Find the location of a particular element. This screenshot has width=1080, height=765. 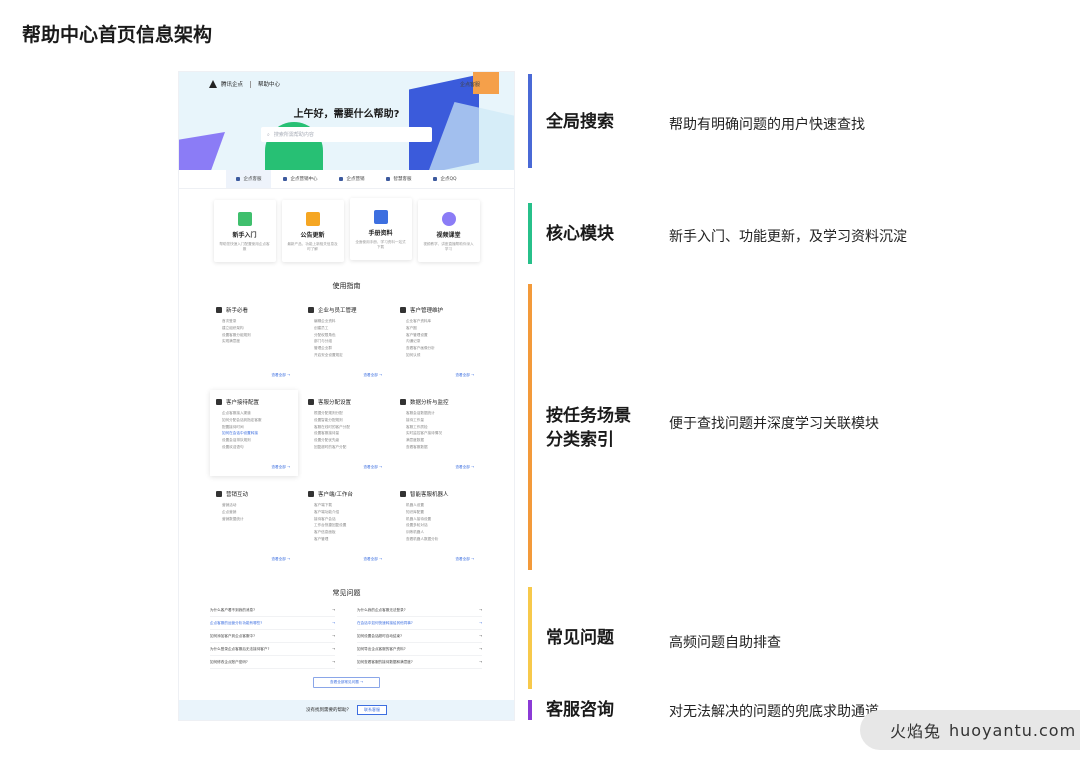

guide-link: 客服工作质检 is located at coordinates (444, 427).